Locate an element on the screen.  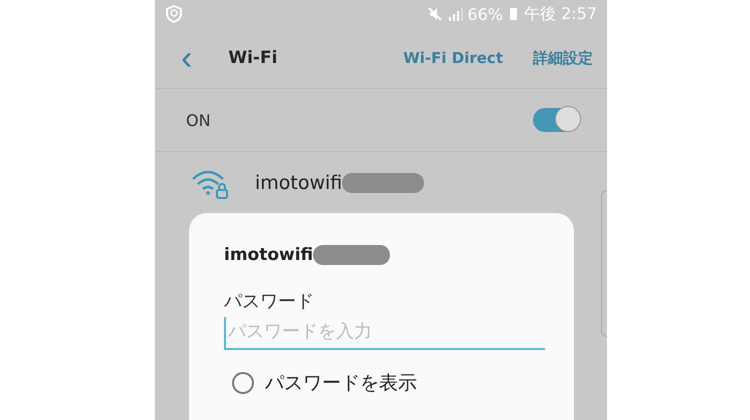
header-link: Wi-Fi Direct is located at coordinates (453, 58).